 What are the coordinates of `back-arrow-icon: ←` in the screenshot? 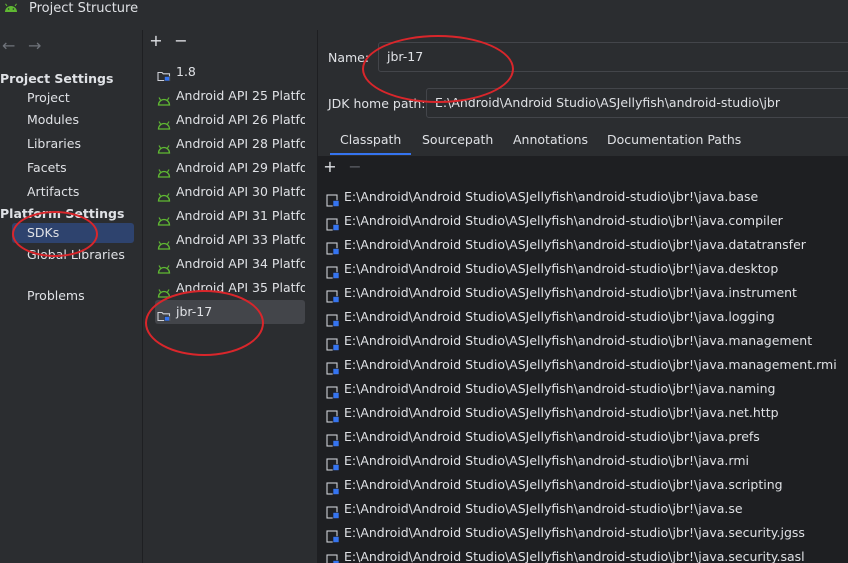 It's located at (8, 46).